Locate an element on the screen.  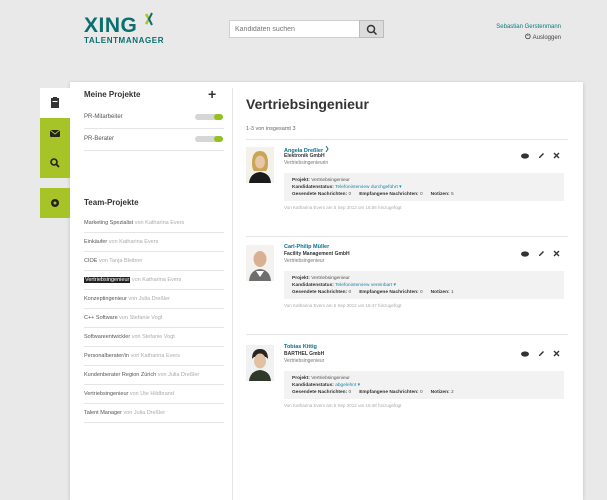
team-project-name: Talent Manager is located at coordinates (103, 413).